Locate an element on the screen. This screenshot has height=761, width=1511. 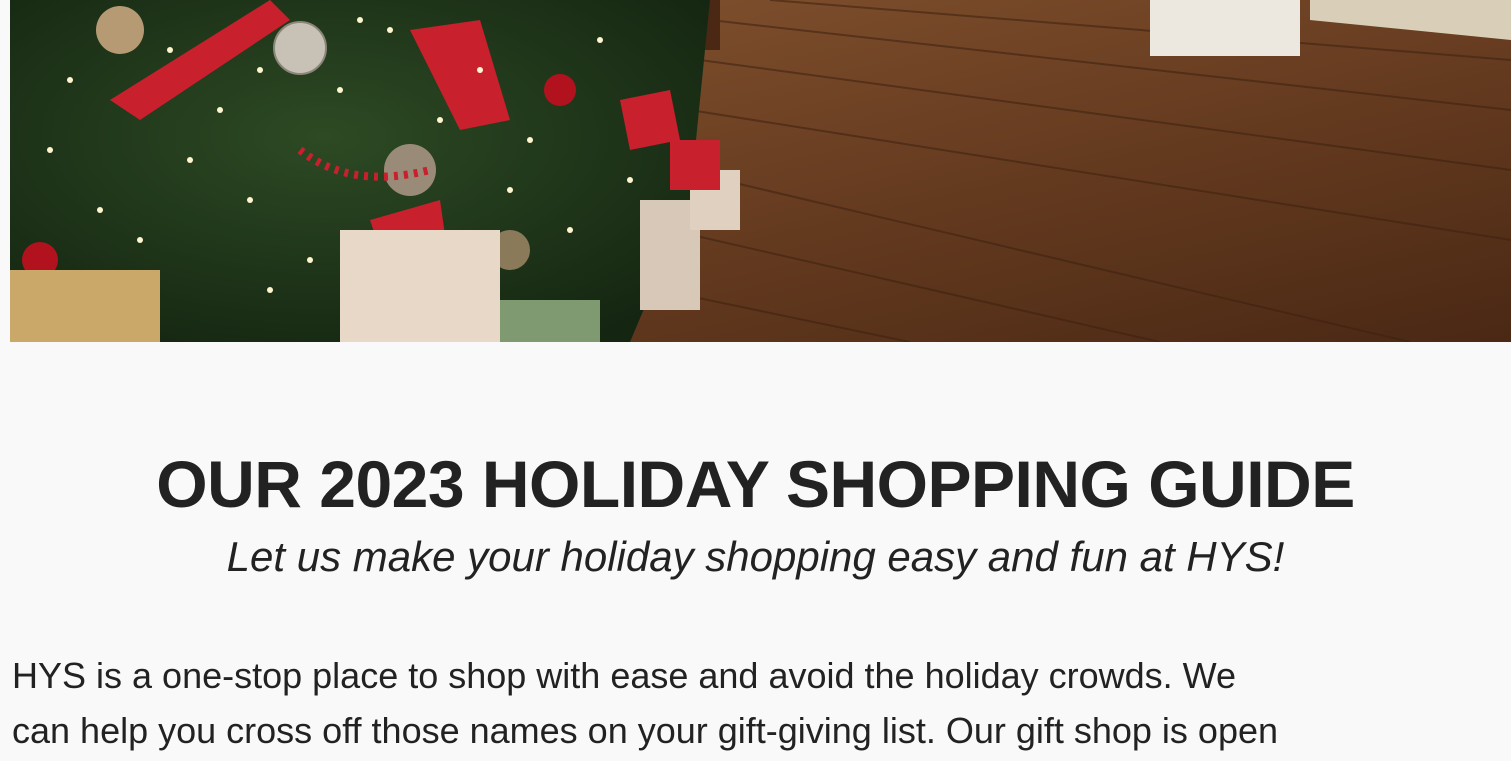
page-title: OUR 2023 HOLIDAY SHOPPING GUIDE is located at coordinates (755, 484).